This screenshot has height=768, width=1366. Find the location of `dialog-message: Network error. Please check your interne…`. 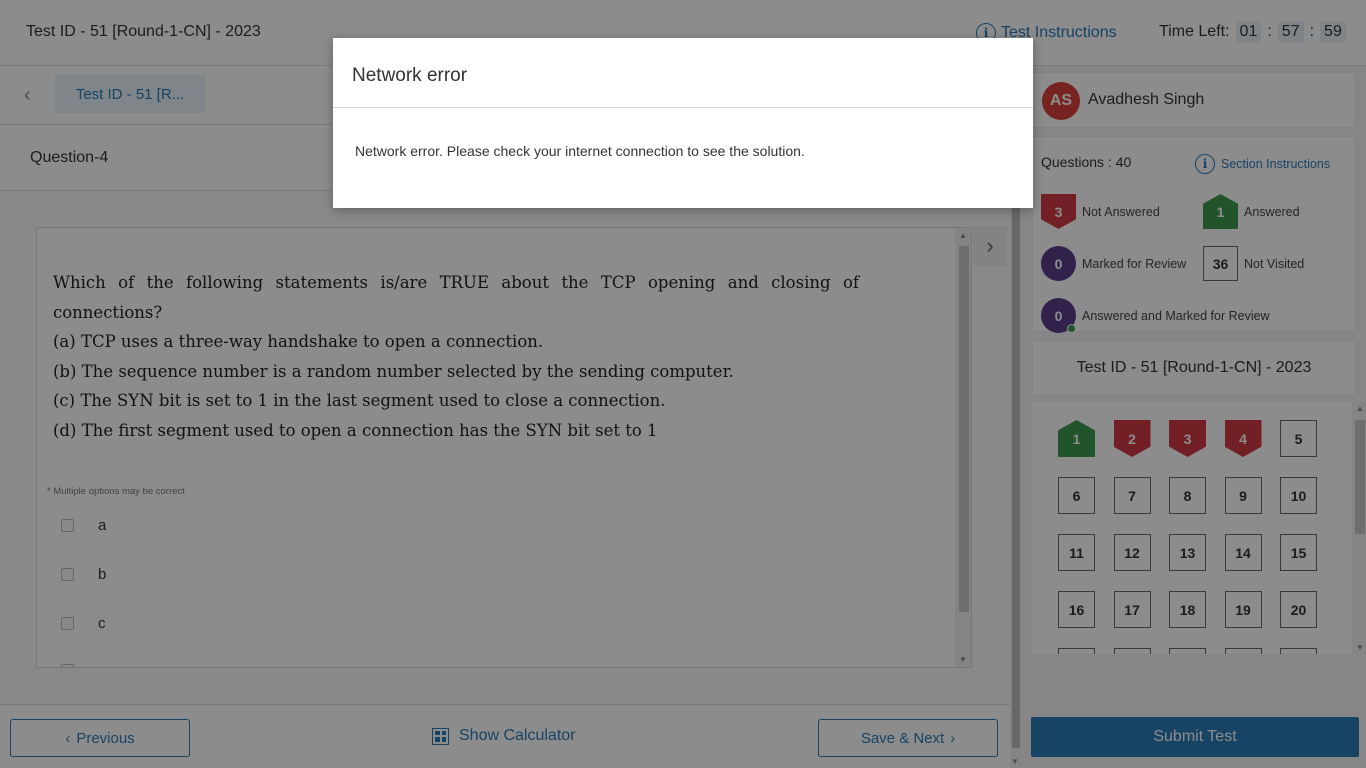

dialog-message: Network error. Please check your interne… is located at coordinates (580, 151).